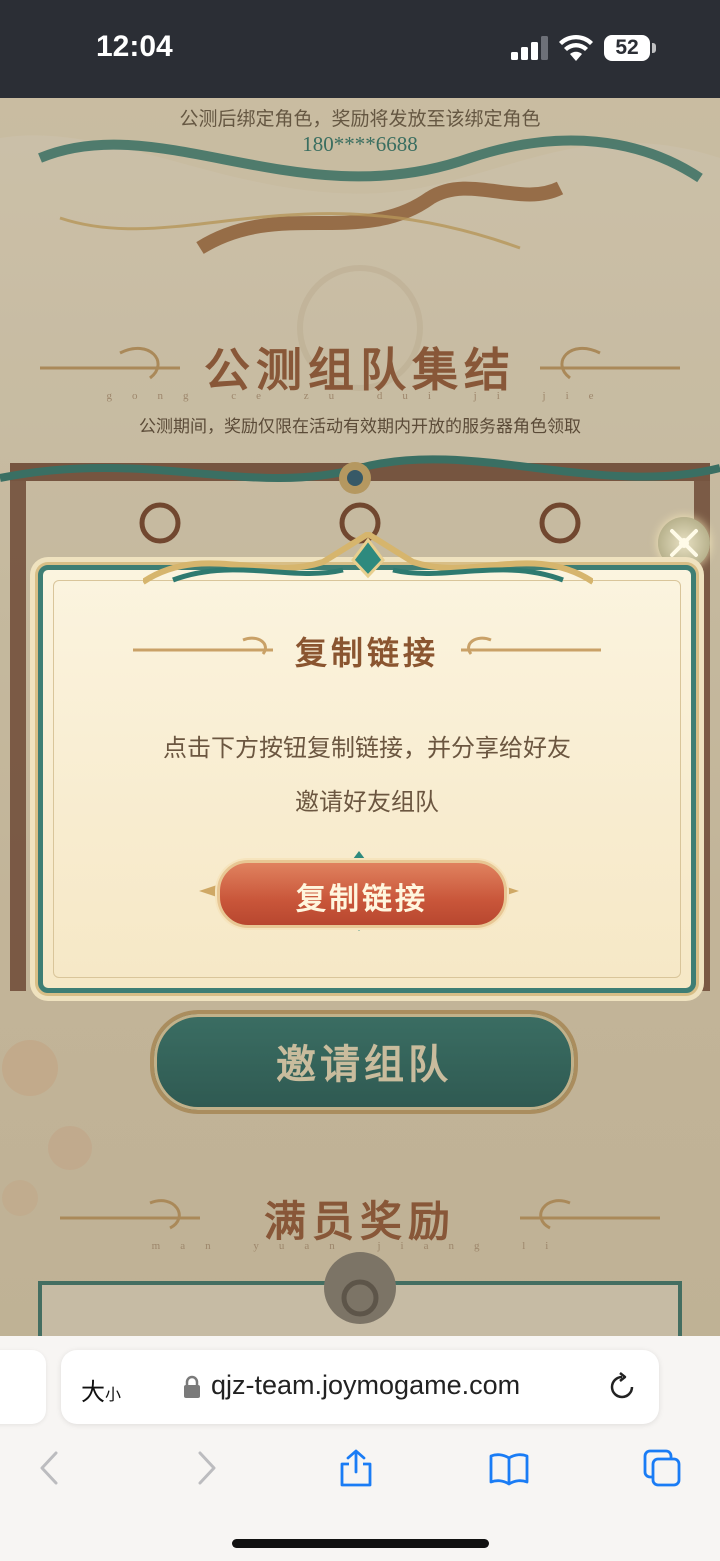 The width and height of the screenshot is (720, 1561). Describe the element at coordinates (93, 1392) in the screenshot. I see `text-size-big: 大` at that location.